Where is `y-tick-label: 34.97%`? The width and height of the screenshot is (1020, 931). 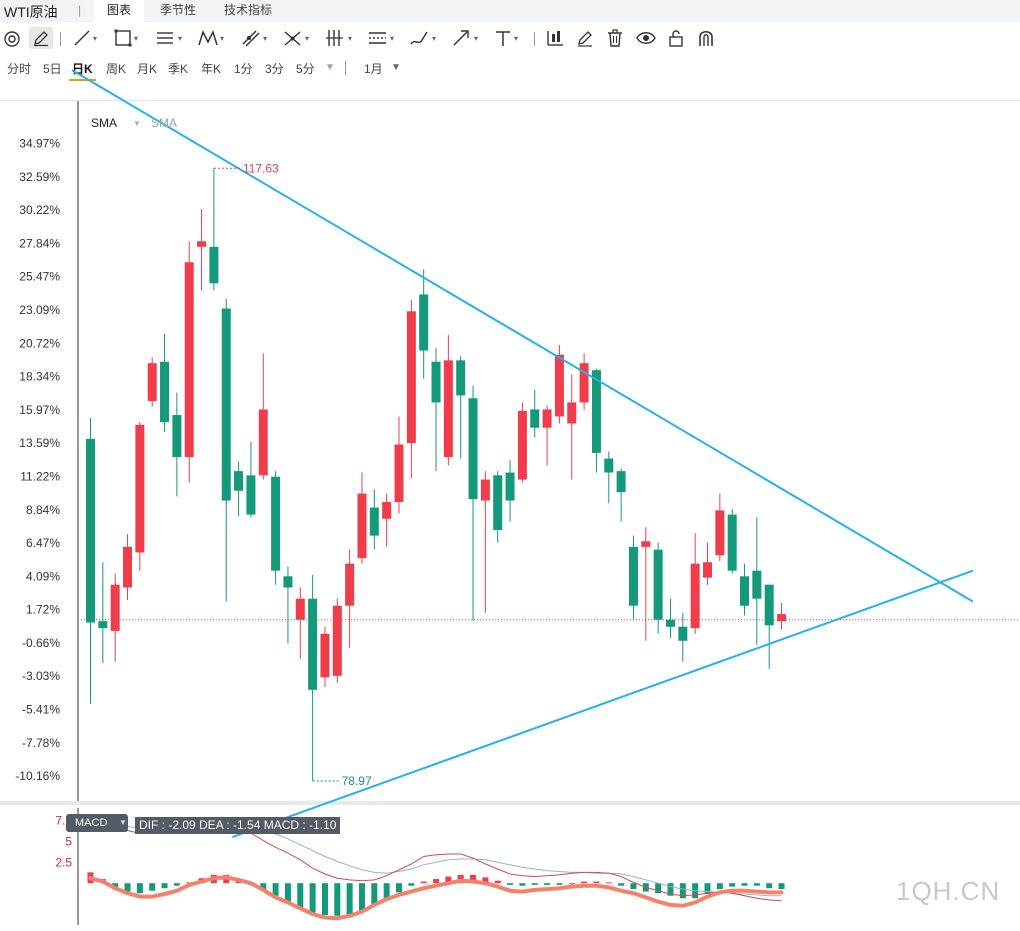
y-tick-label: 34.97% is located at coordinates (39, 143).